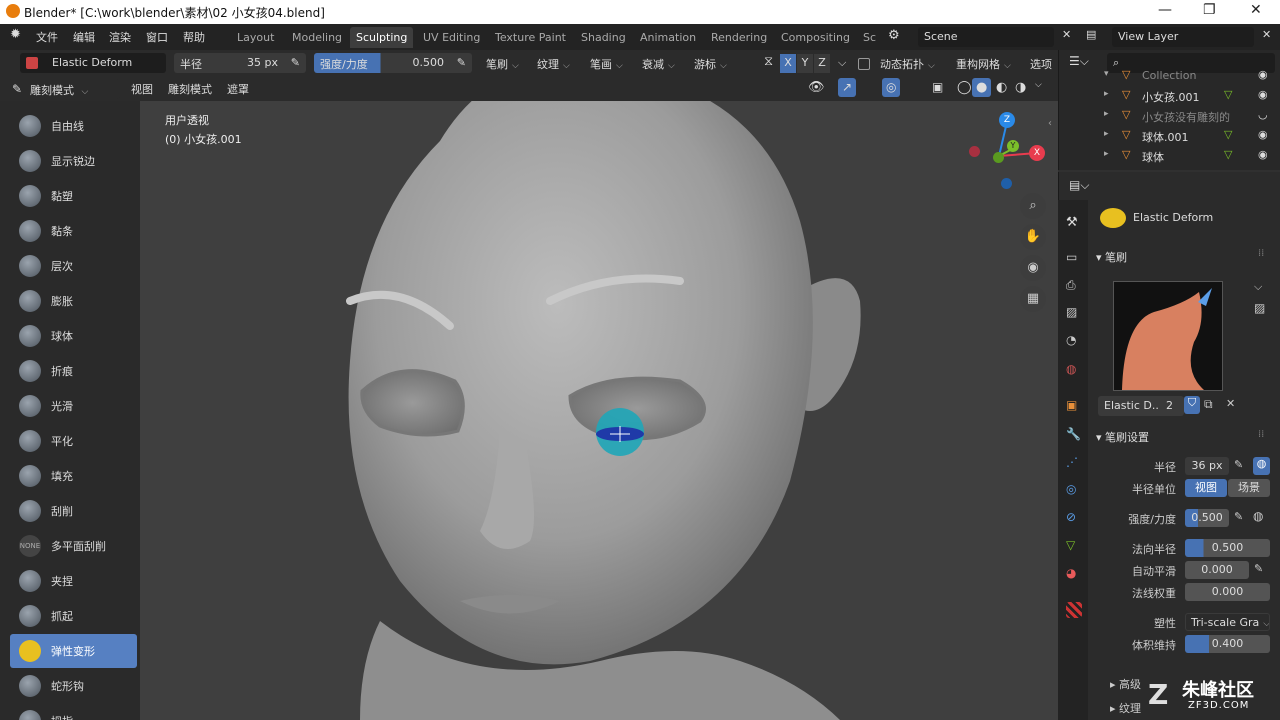  I want to click on outliner-item: ▸ ▽ 小女孩没有雕刻的 ◡, so click(1169, 116).